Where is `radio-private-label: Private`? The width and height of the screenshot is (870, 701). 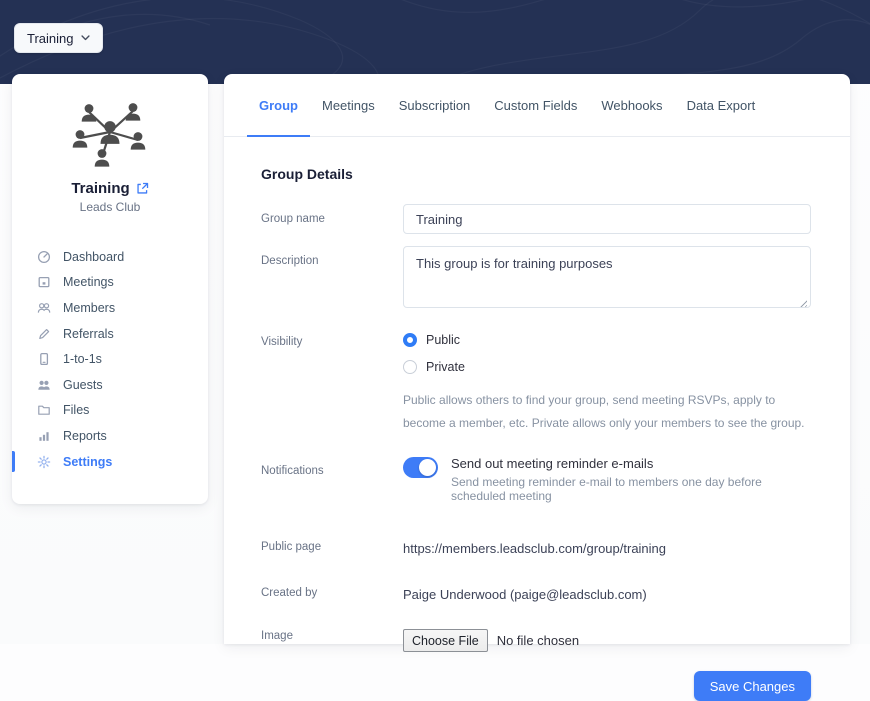 radio-private-label: Private is located at coordinates (445, 366).